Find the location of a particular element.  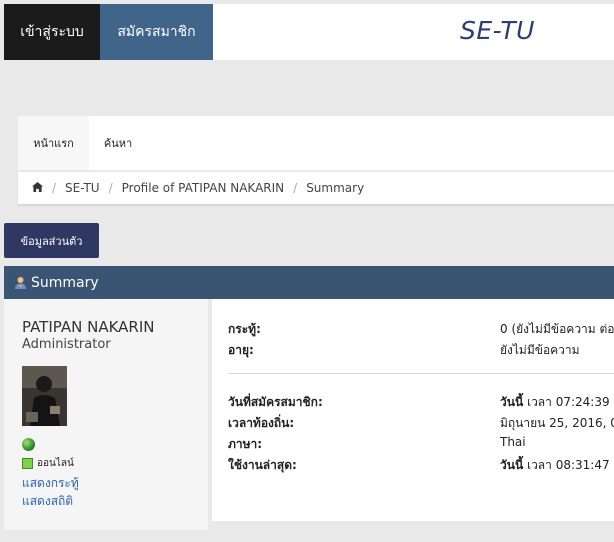

login-button: เข้าสู่ระบบ is located at coordinates (52, 32).